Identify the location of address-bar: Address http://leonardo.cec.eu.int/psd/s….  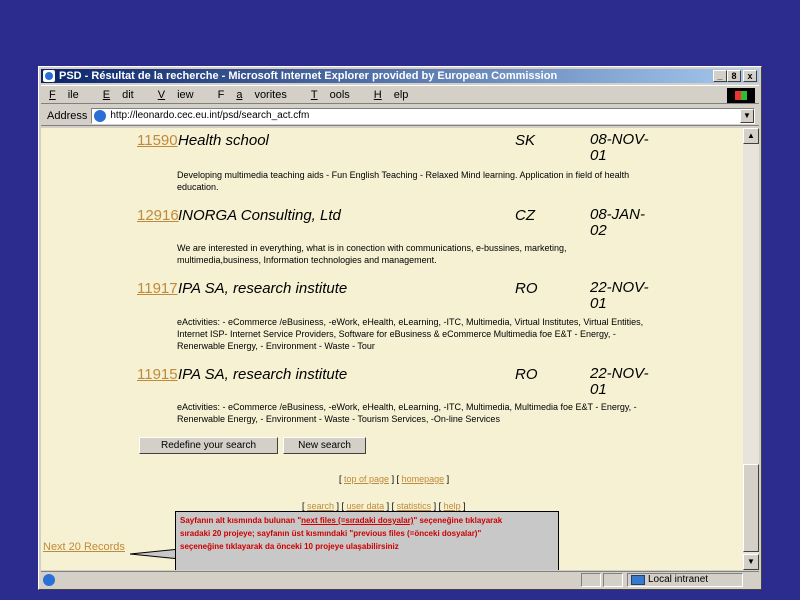
(400, 116).